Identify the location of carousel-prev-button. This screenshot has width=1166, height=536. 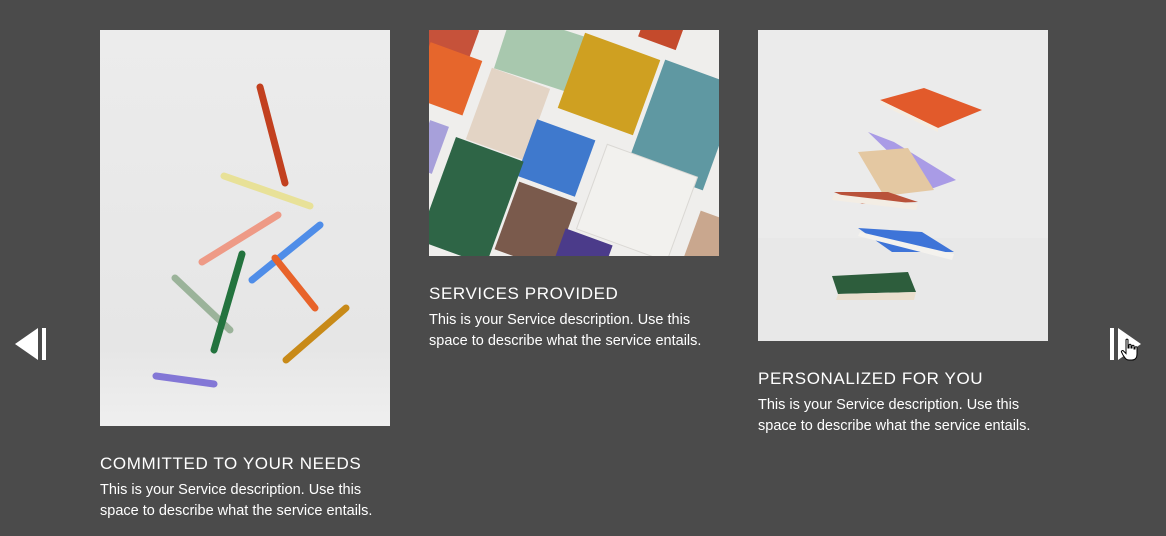
(30, 344).